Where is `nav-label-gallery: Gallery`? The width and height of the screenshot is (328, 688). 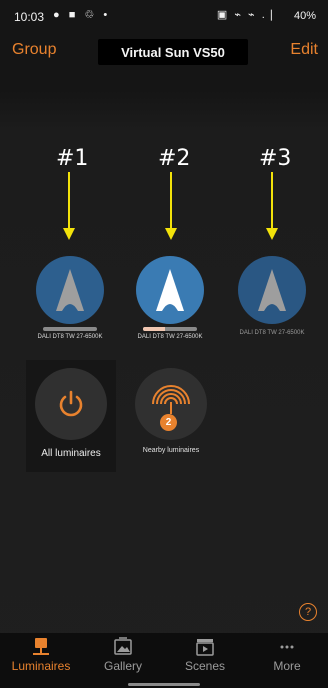 nav-label-gallery: Gallery is located at coordinates (122, 666).